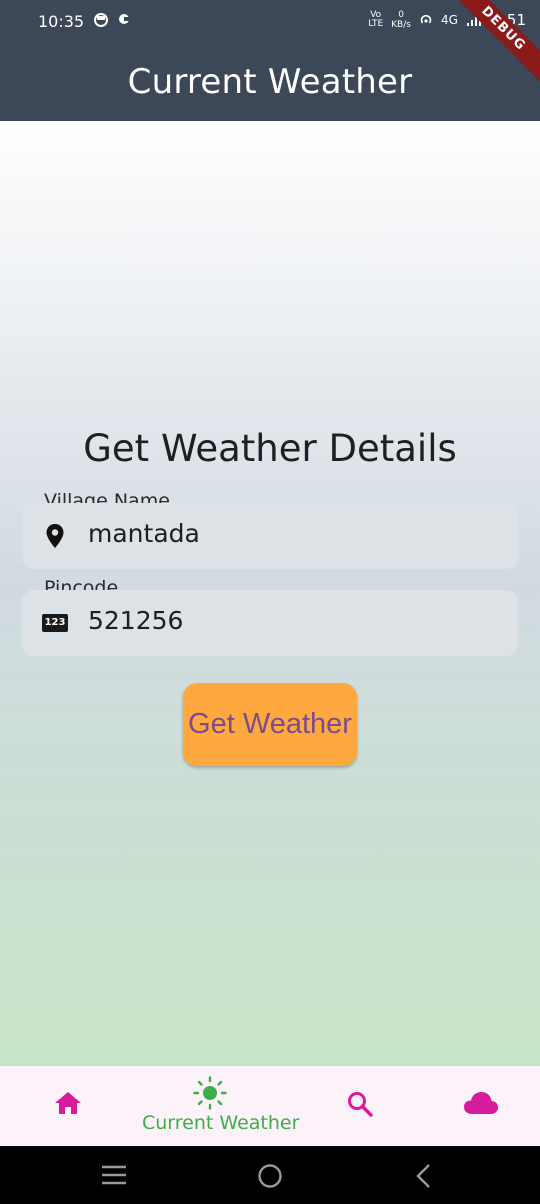  What do you see at coordinates (449, 20) in the screenshot?
I see `network-type: 4G` at bounding box center [449, 20].